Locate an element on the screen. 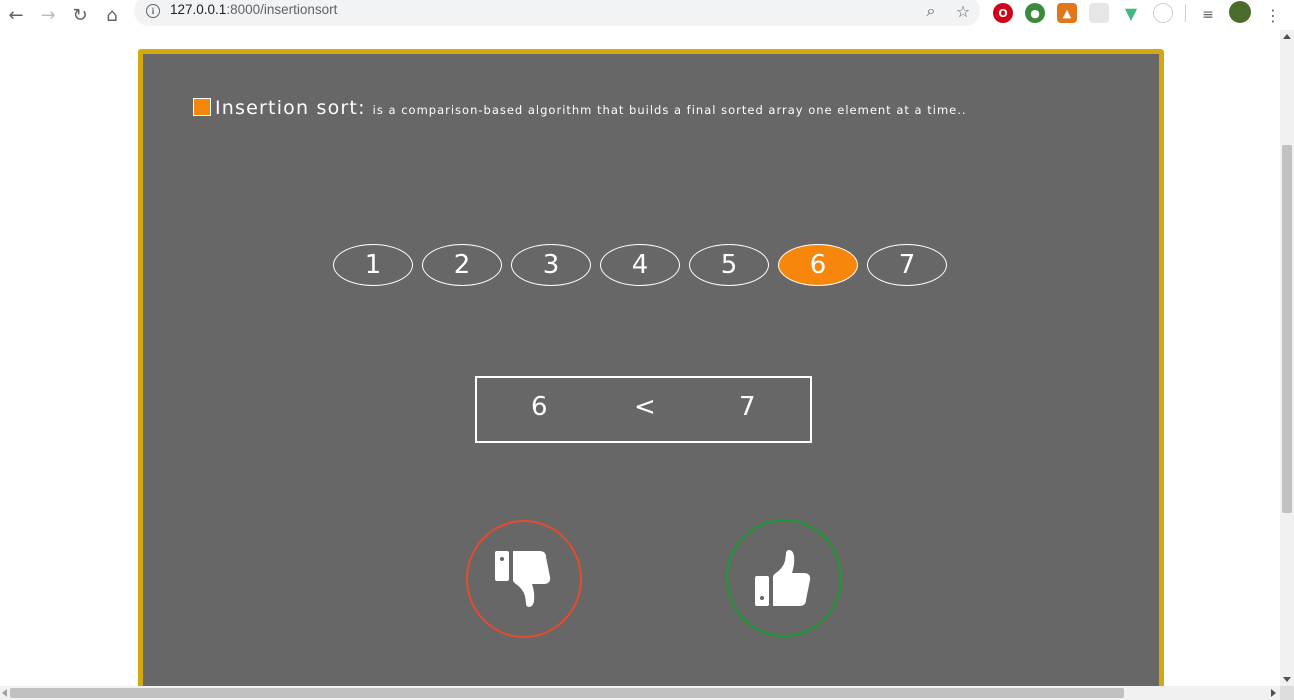  horizontal-scroll-thumb is located at coordinates (567, 693).